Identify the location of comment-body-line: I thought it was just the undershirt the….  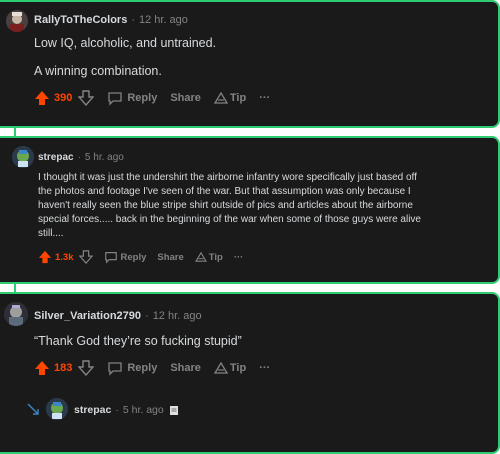
(227, 177).